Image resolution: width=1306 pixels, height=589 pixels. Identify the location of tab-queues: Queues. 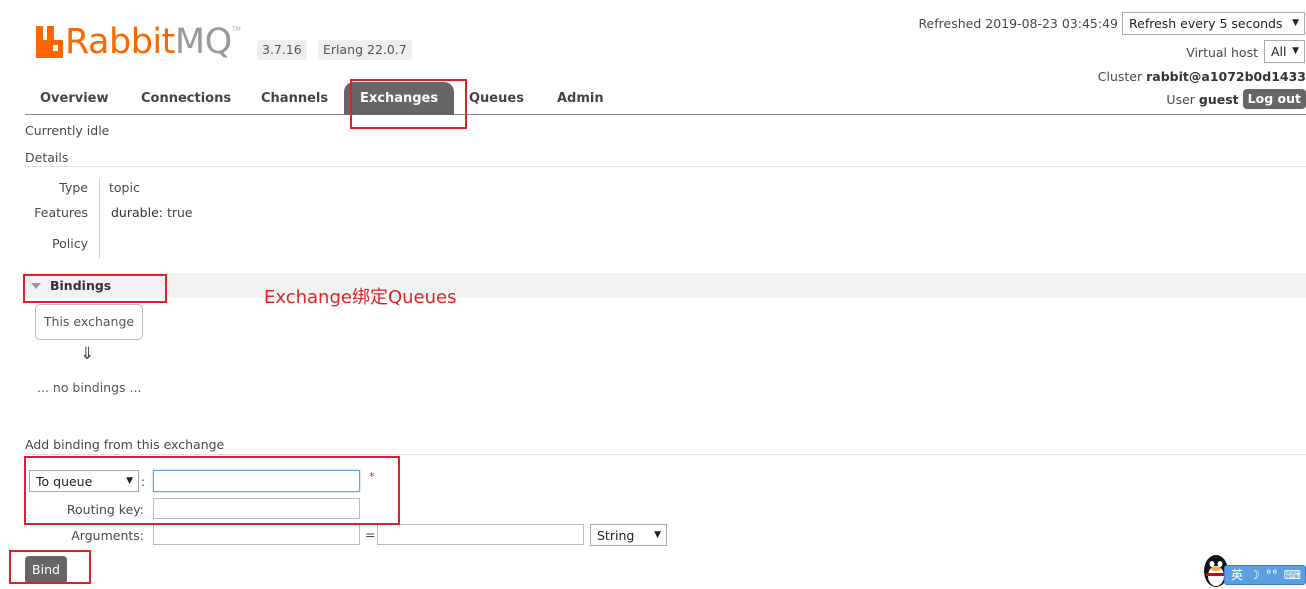
(496, 98).